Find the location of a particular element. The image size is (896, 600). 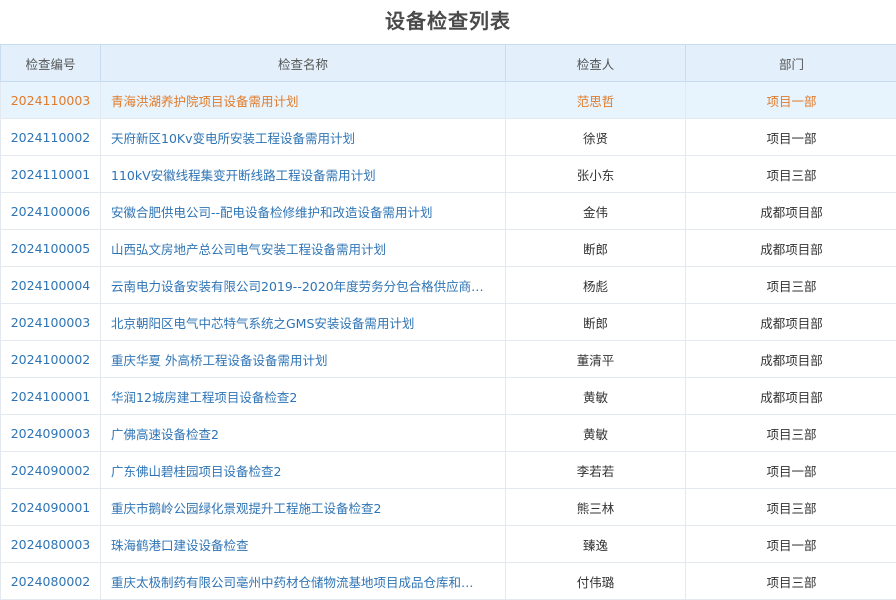

cell-code: 2024110002 is located at coordinates (50, 137).